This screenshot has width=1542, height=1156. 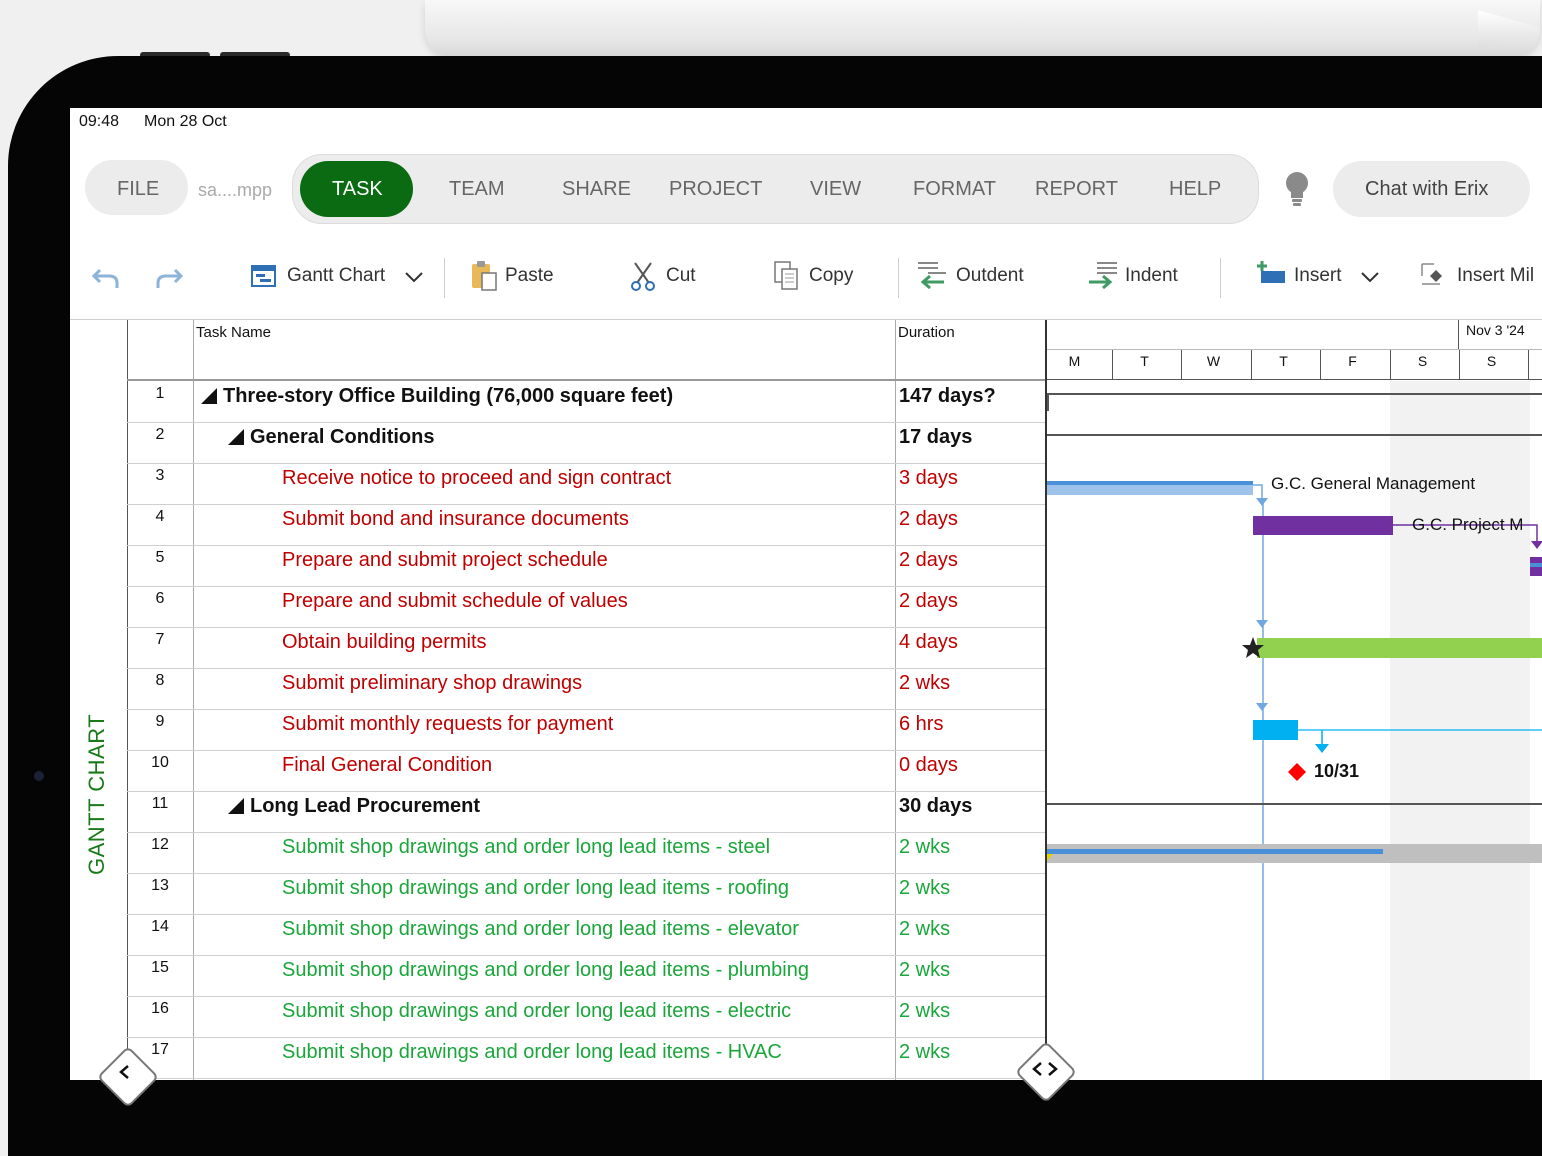 What do you see at coordinates (643, 276) in the screenshot?
I see `scissors-icon` at bounding box center [643, 276].